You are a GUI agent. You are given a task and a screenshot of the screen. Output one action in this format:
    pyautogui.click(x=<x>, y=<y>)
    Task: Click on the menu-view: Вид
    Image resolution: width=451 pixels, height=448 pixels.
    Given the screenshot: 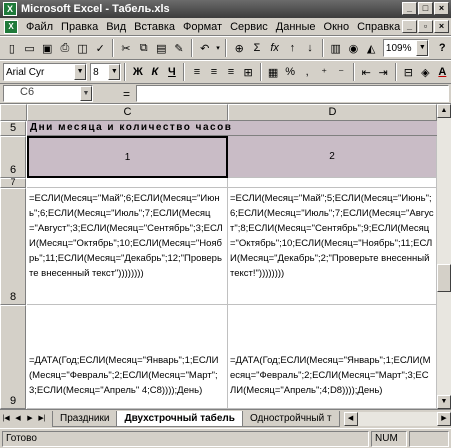 What is the action you would take?
    pyautogui.click(x=116, y=27)
    